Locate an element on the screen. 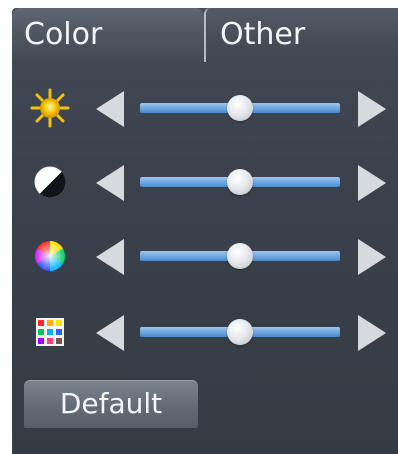 The image size is (398, 454). color-grid-icon is located at coordinates (50, 332).